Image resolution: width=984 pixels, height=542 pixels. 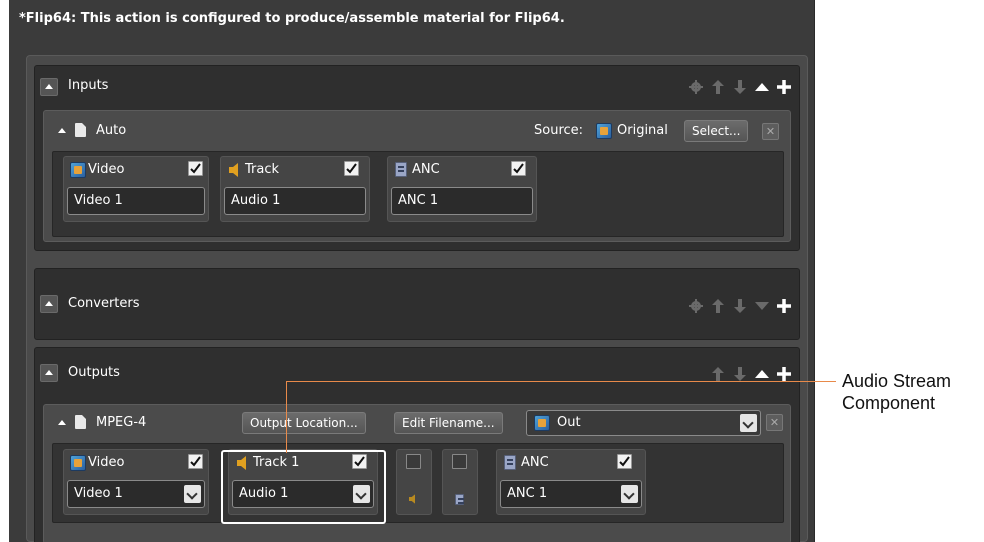 I want to click on output-component-empty-anc, so click(x=460, y=482).